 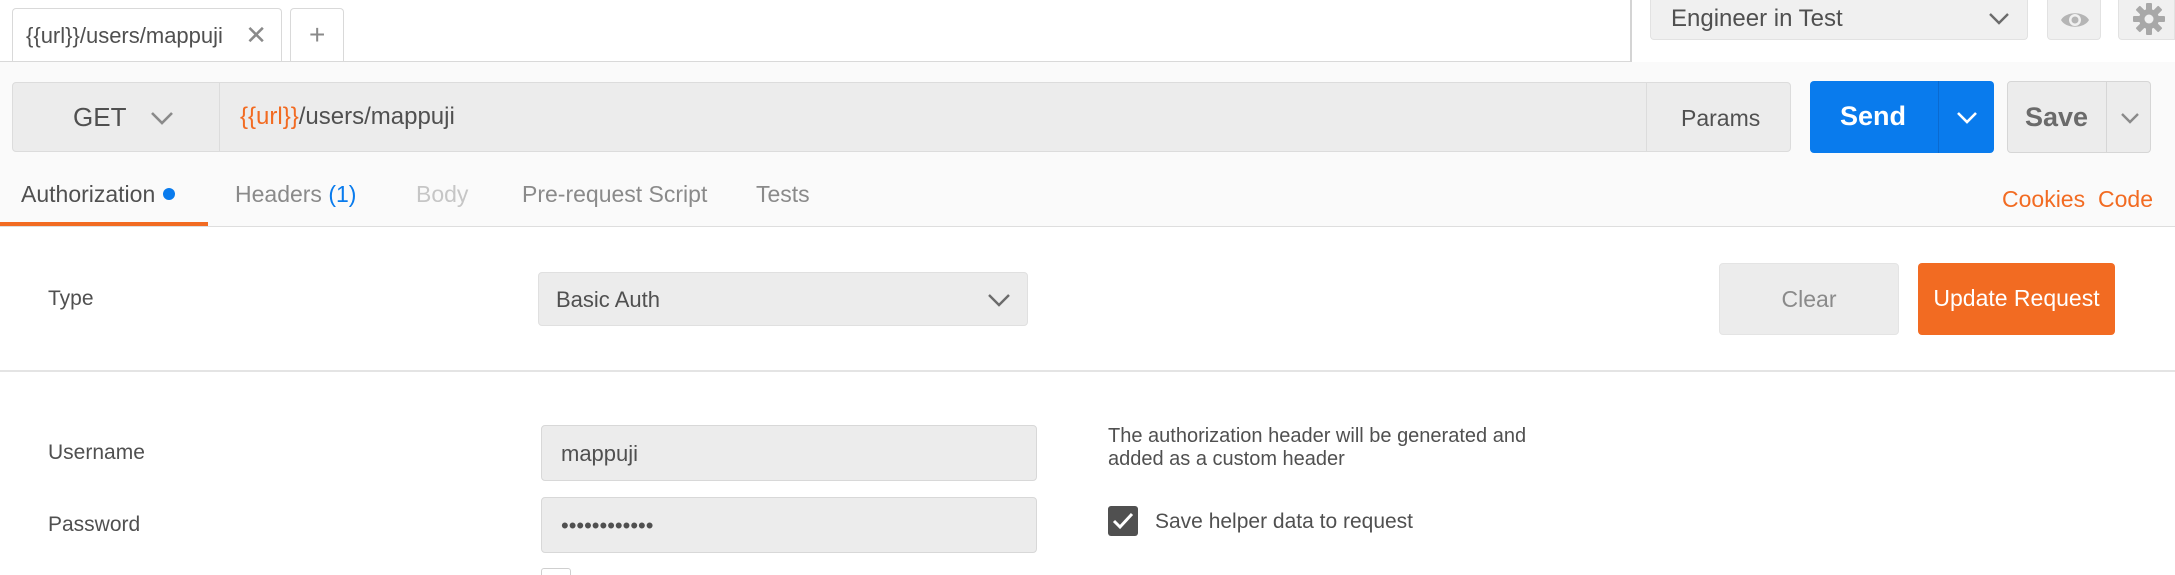 What do you see at coordinates (2043, 199) in the screenshot?
I see `cookies-link: Cookies` at bounding box center [2043, 199].